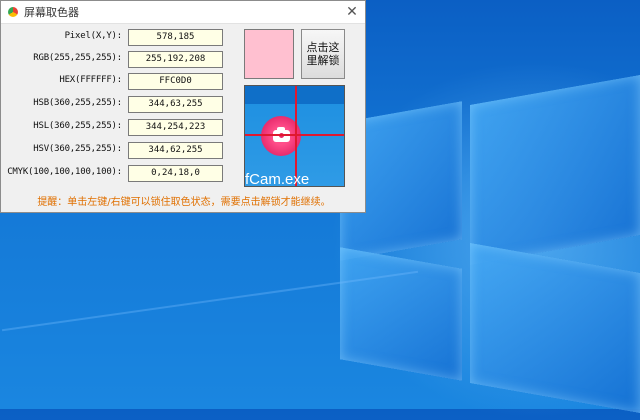 Image resolution: width=640 pixels, height=420 pixels. Describe the element at coordinates (269, 54) in the screenshot. I see `color-swatch` at that location.